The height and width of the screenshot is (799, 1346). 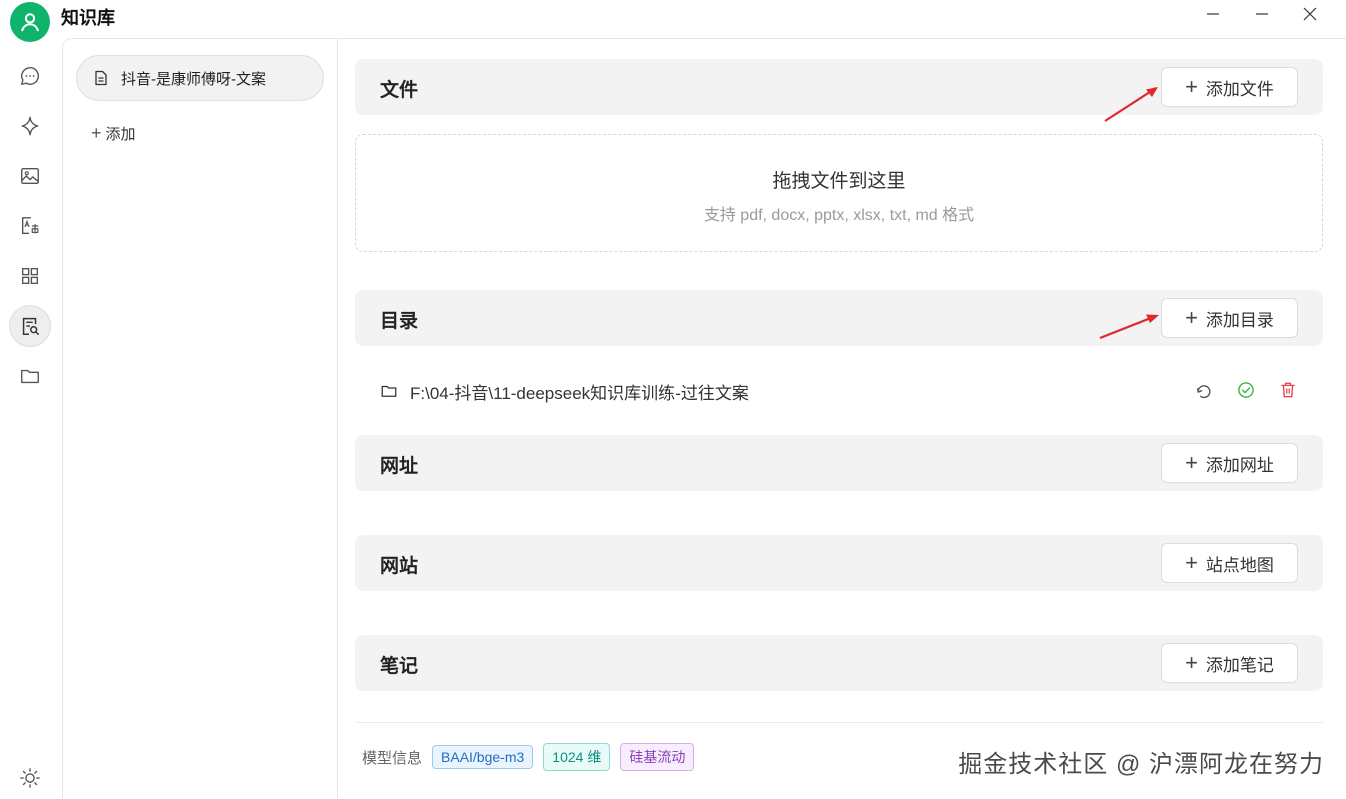 I want to click on rail-translate, so click(x=30, y=226).